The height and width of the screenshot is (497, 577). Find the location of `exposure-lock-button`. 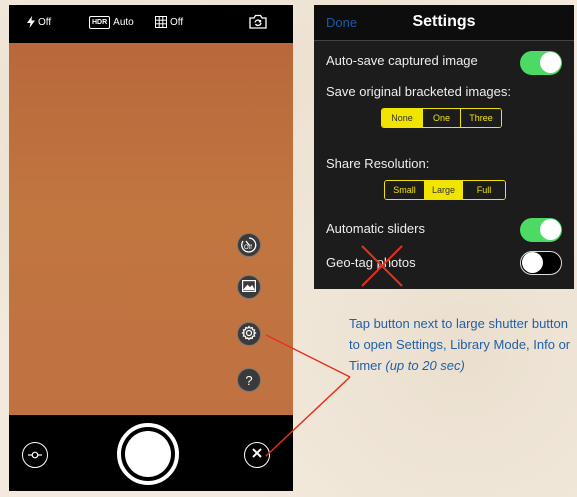

exposure-lock-button is located at coordinates (35, 455).